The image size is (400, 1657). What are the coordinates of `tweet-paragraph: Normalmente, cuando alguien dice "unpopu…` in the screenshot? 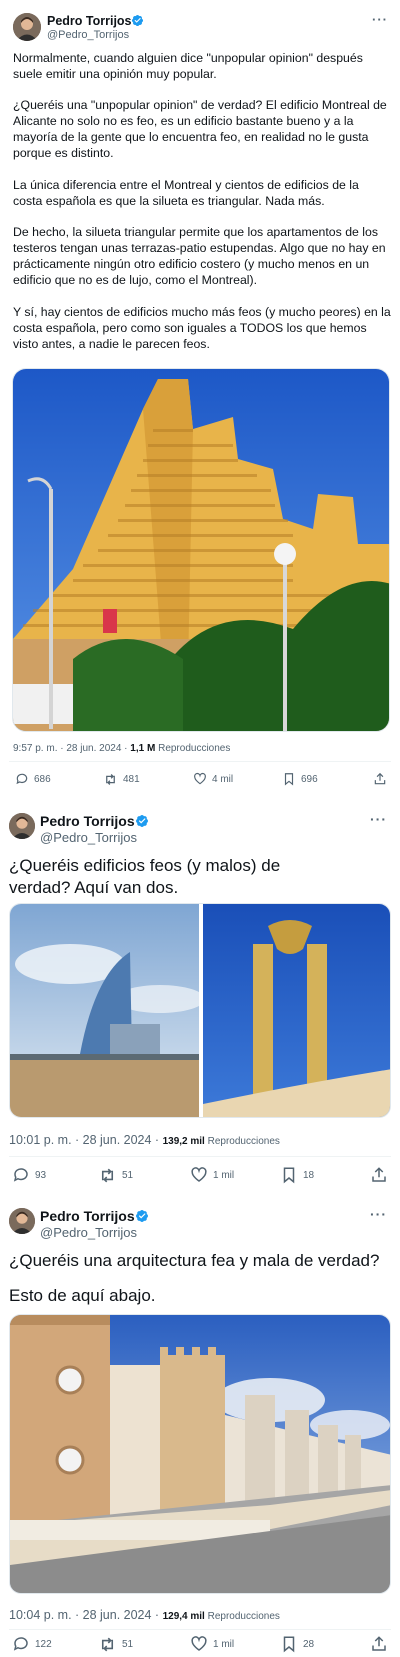 It's located at (188, 66).